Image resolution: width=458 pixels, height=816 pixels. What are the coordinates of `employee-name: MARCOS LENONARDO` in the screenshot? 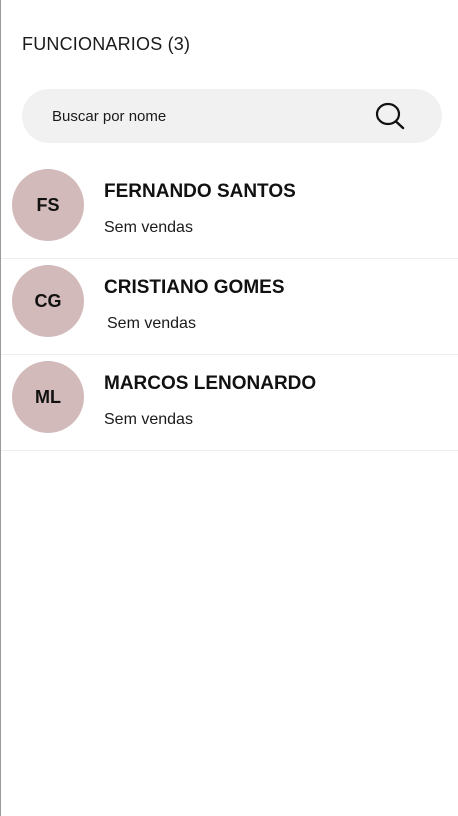 It's located at (210, 383).